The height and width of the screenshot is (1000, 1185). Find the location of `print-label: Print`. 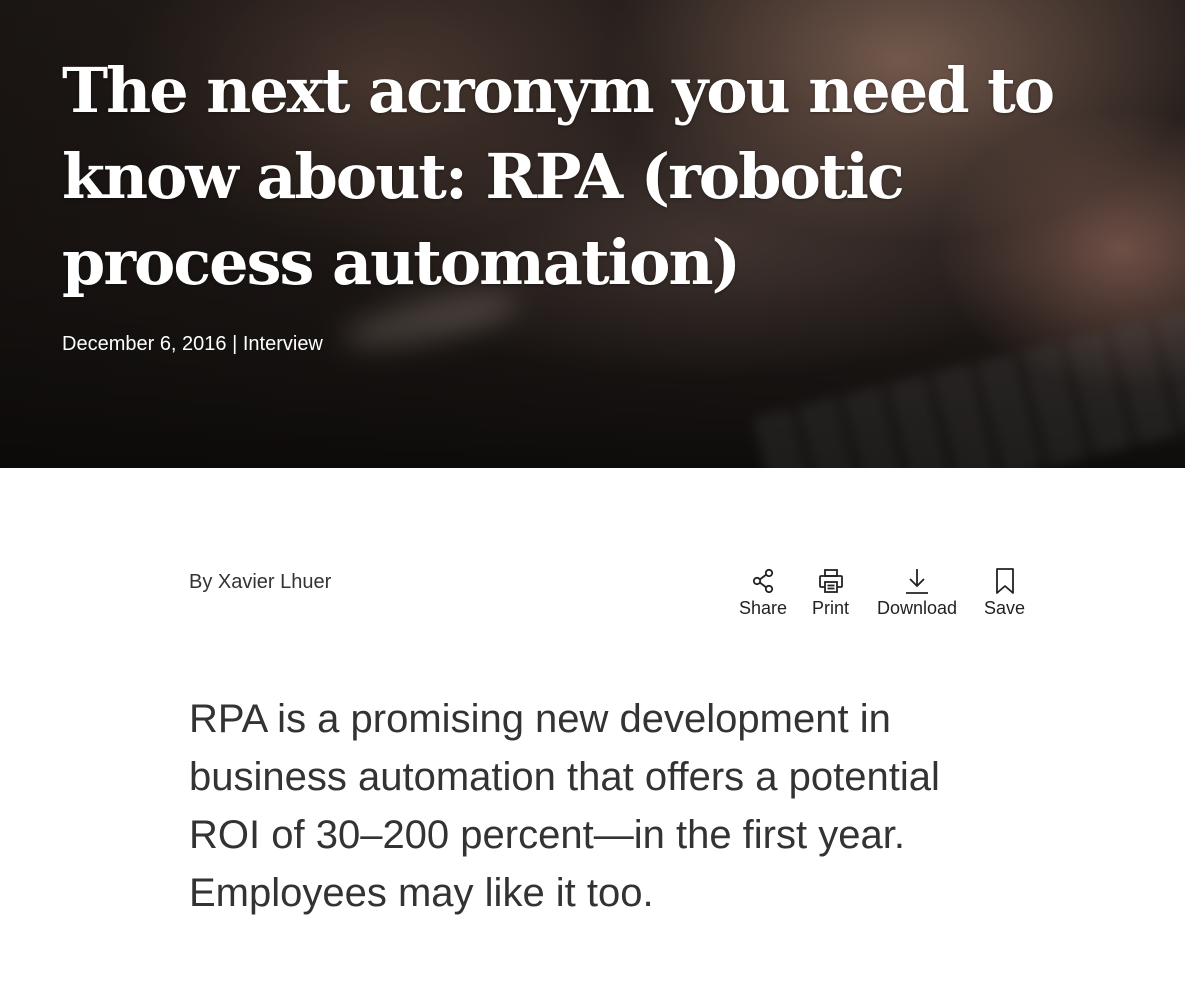

print-label: Print is located at coordinates (831, 608).